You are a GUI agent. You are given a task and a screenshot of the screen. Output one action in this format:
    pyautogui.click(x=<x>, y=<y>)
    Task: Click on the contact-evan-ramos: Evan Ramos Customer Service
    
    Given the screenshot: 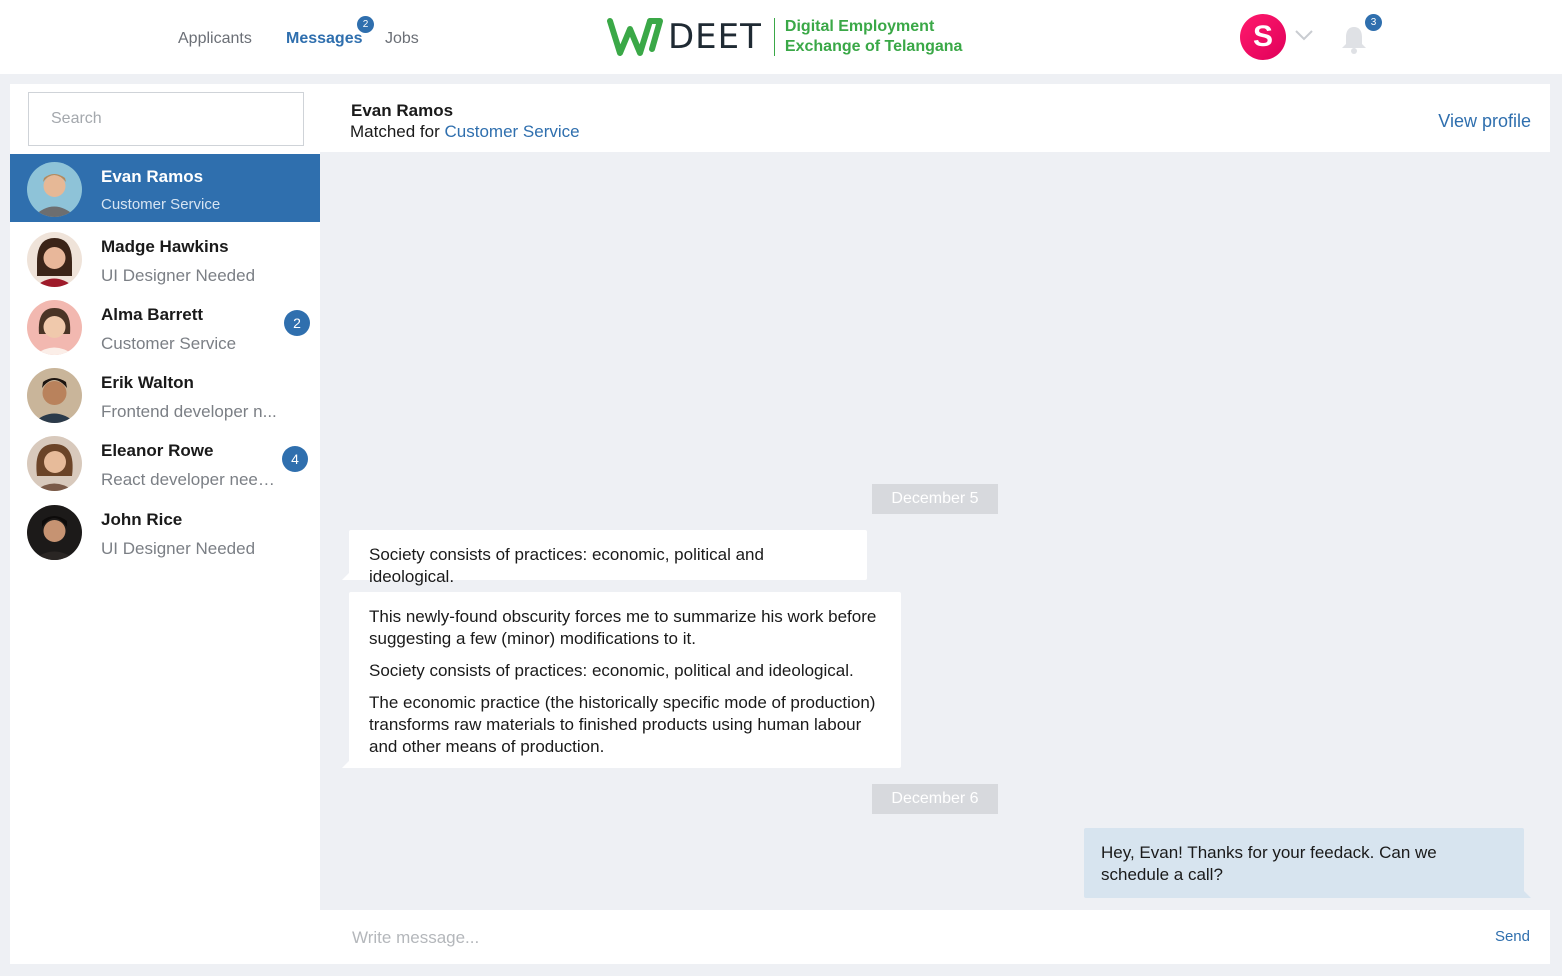 What is the action you would take?
    pyautogui.click(x=165, y=188)
    